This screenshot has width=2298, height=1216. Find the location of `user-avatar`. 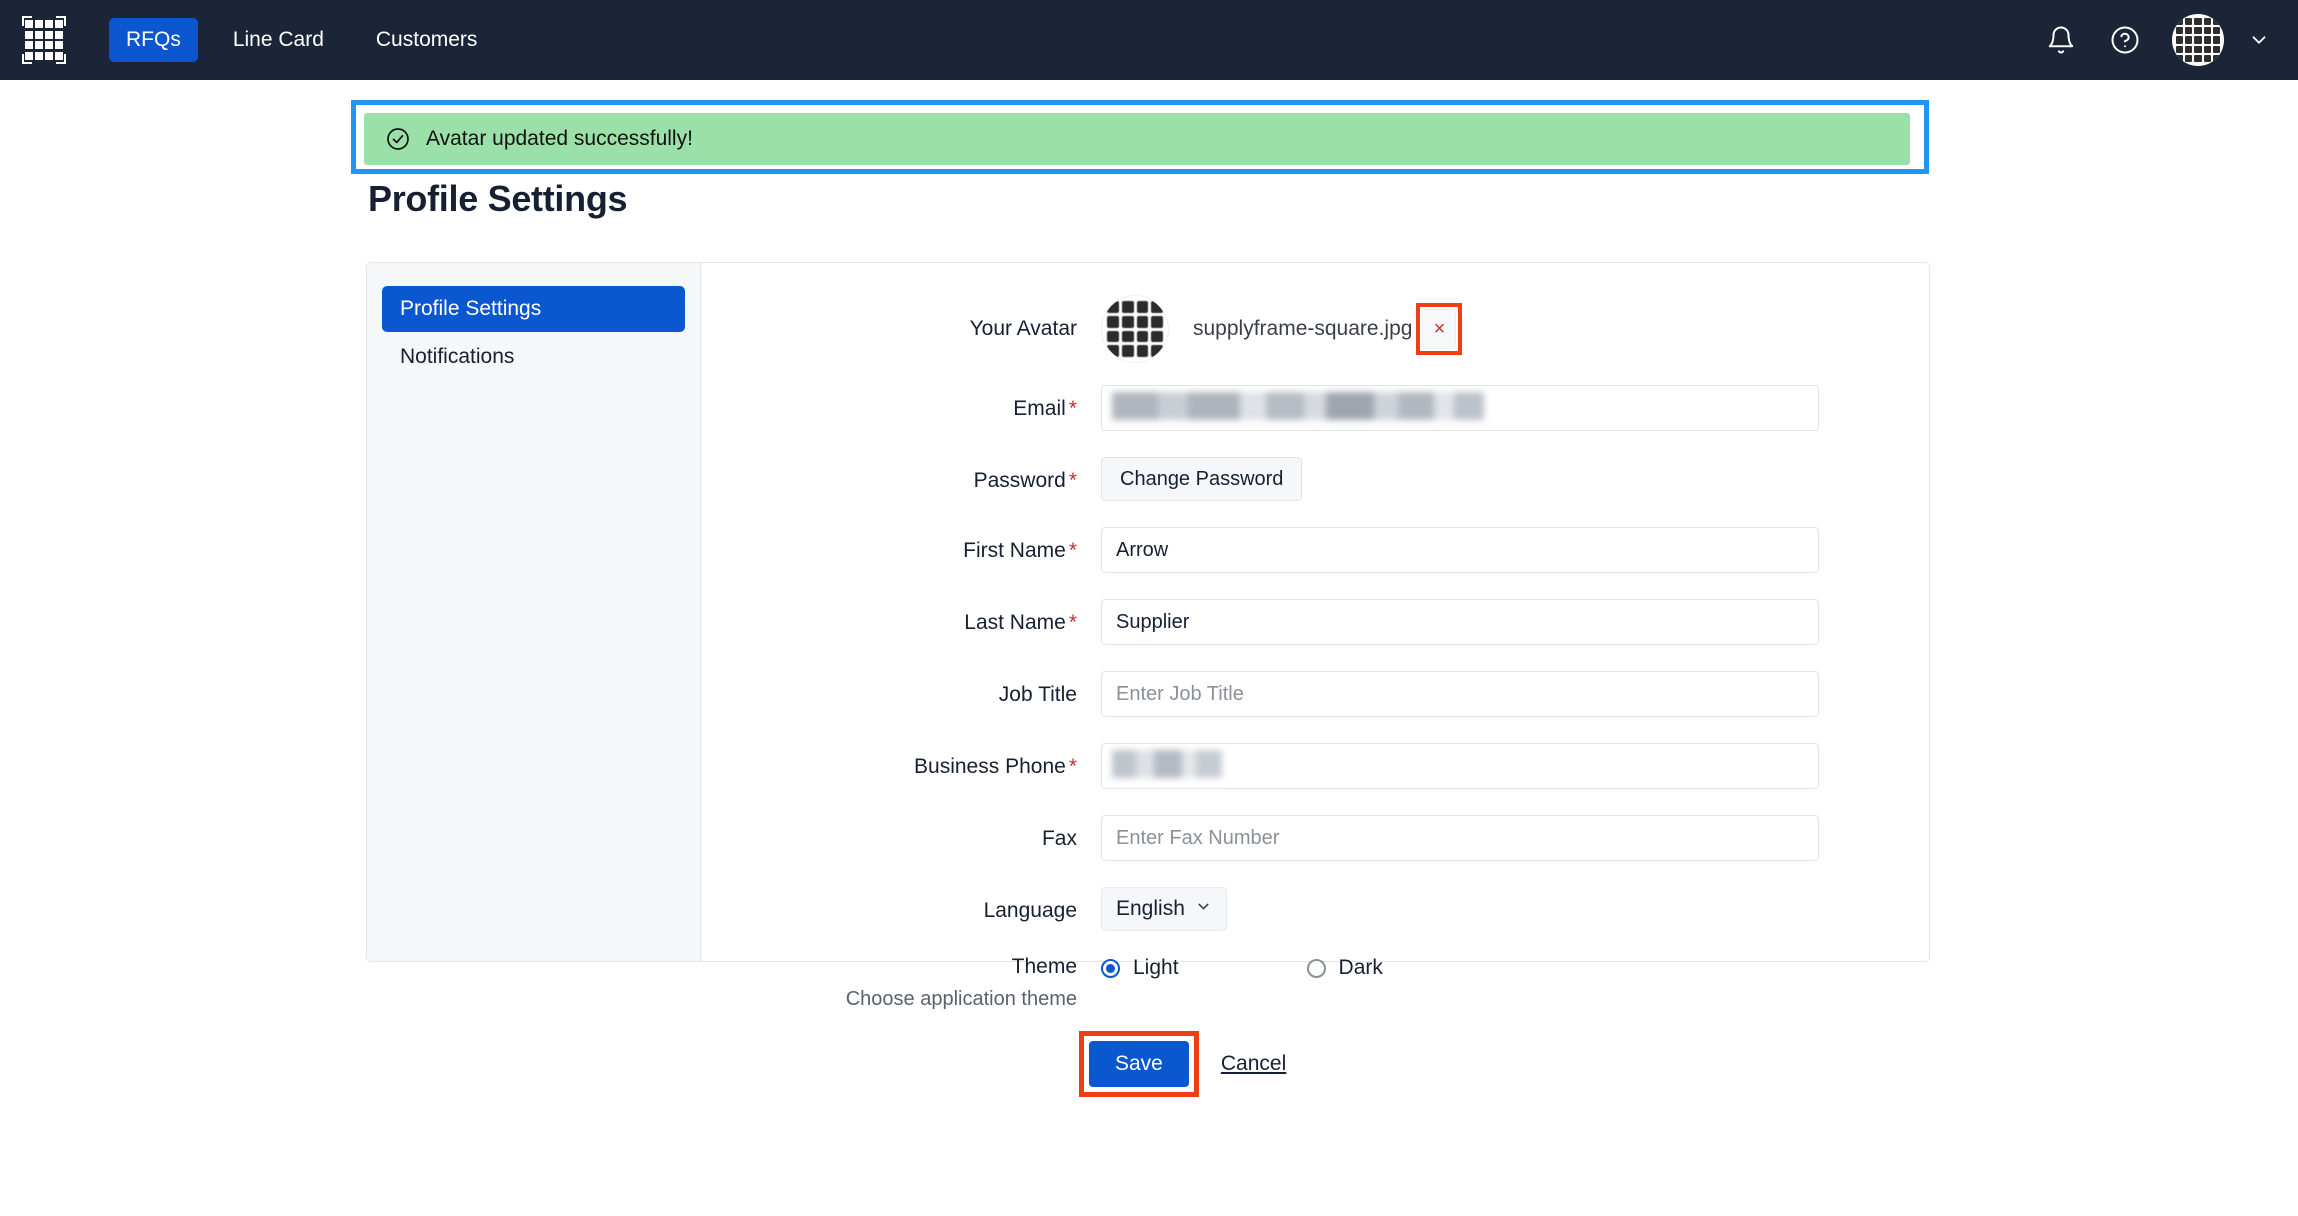

user-avatar is located at coordinates (2198, 40).